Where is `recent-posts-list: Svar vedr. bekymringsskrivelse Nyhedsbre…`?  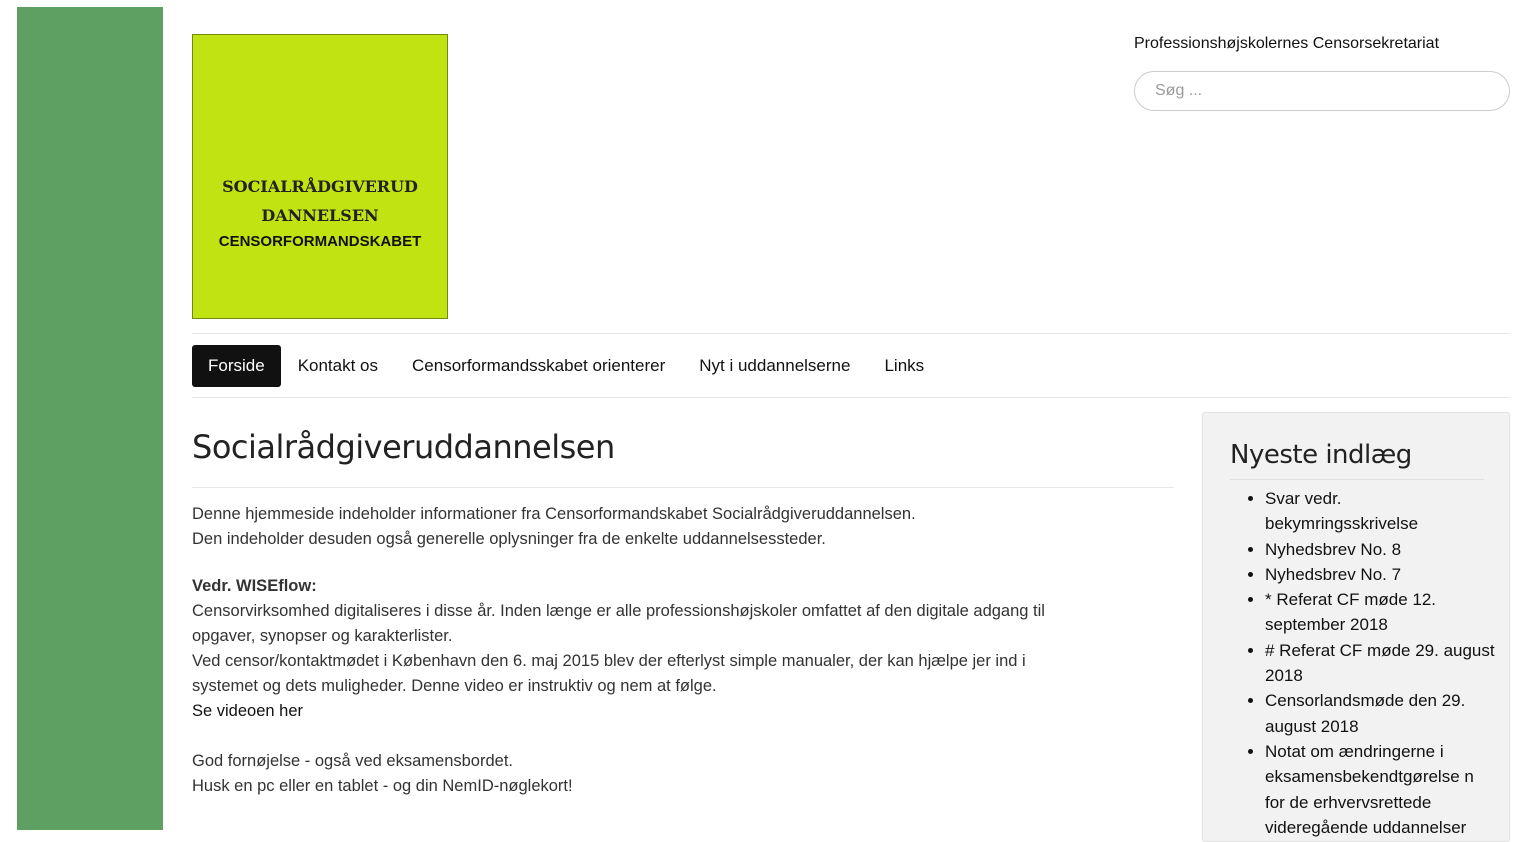
recent-posts-list: Svar vedr. bekymringsskrivelse Nyhedsbre… is located at coordinates (1349, 663).